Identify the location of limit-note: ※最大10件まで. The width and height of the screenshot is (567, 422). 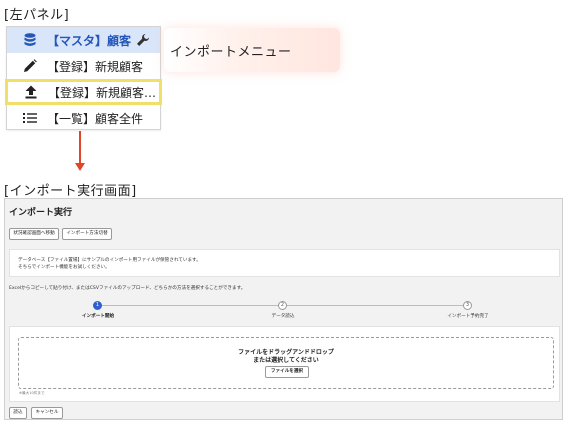
(32, 393).